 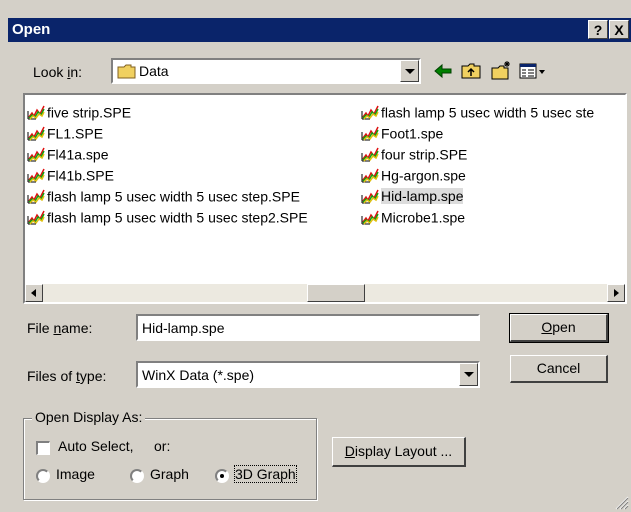 What do you see at coordinates (501, 71) in the screenshot?
I see `new-folder-icon` at bounding box center [501, 71].